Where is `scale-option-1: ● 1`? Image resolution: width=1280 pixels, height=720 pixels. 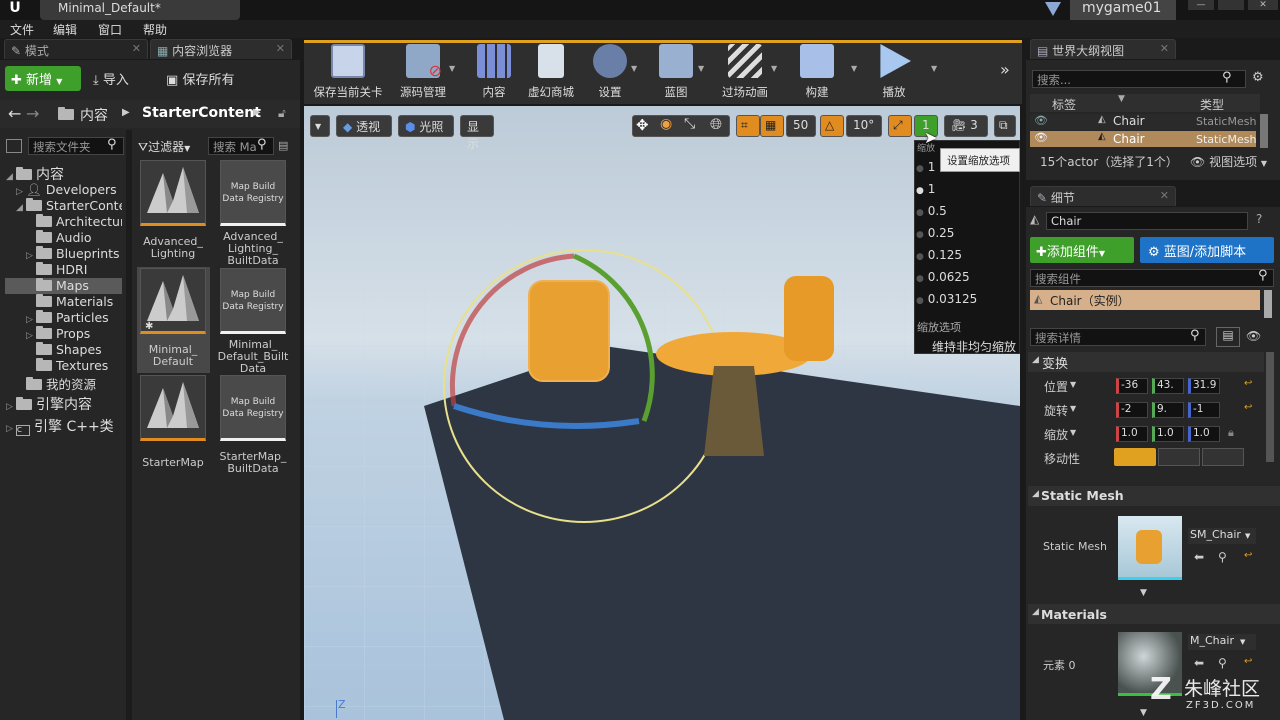 scale-option-1: ● 1 is located at coordinates (925, 167).